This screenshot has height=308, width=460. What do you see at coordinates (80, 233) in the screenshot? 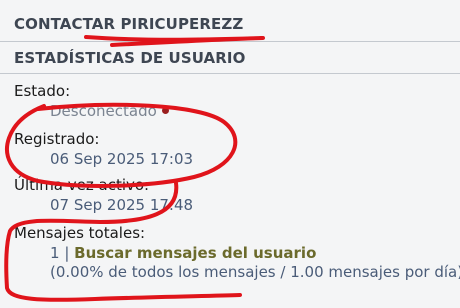
I see `posts-label: Mensajes totales:` at bounding box center [80, 233].